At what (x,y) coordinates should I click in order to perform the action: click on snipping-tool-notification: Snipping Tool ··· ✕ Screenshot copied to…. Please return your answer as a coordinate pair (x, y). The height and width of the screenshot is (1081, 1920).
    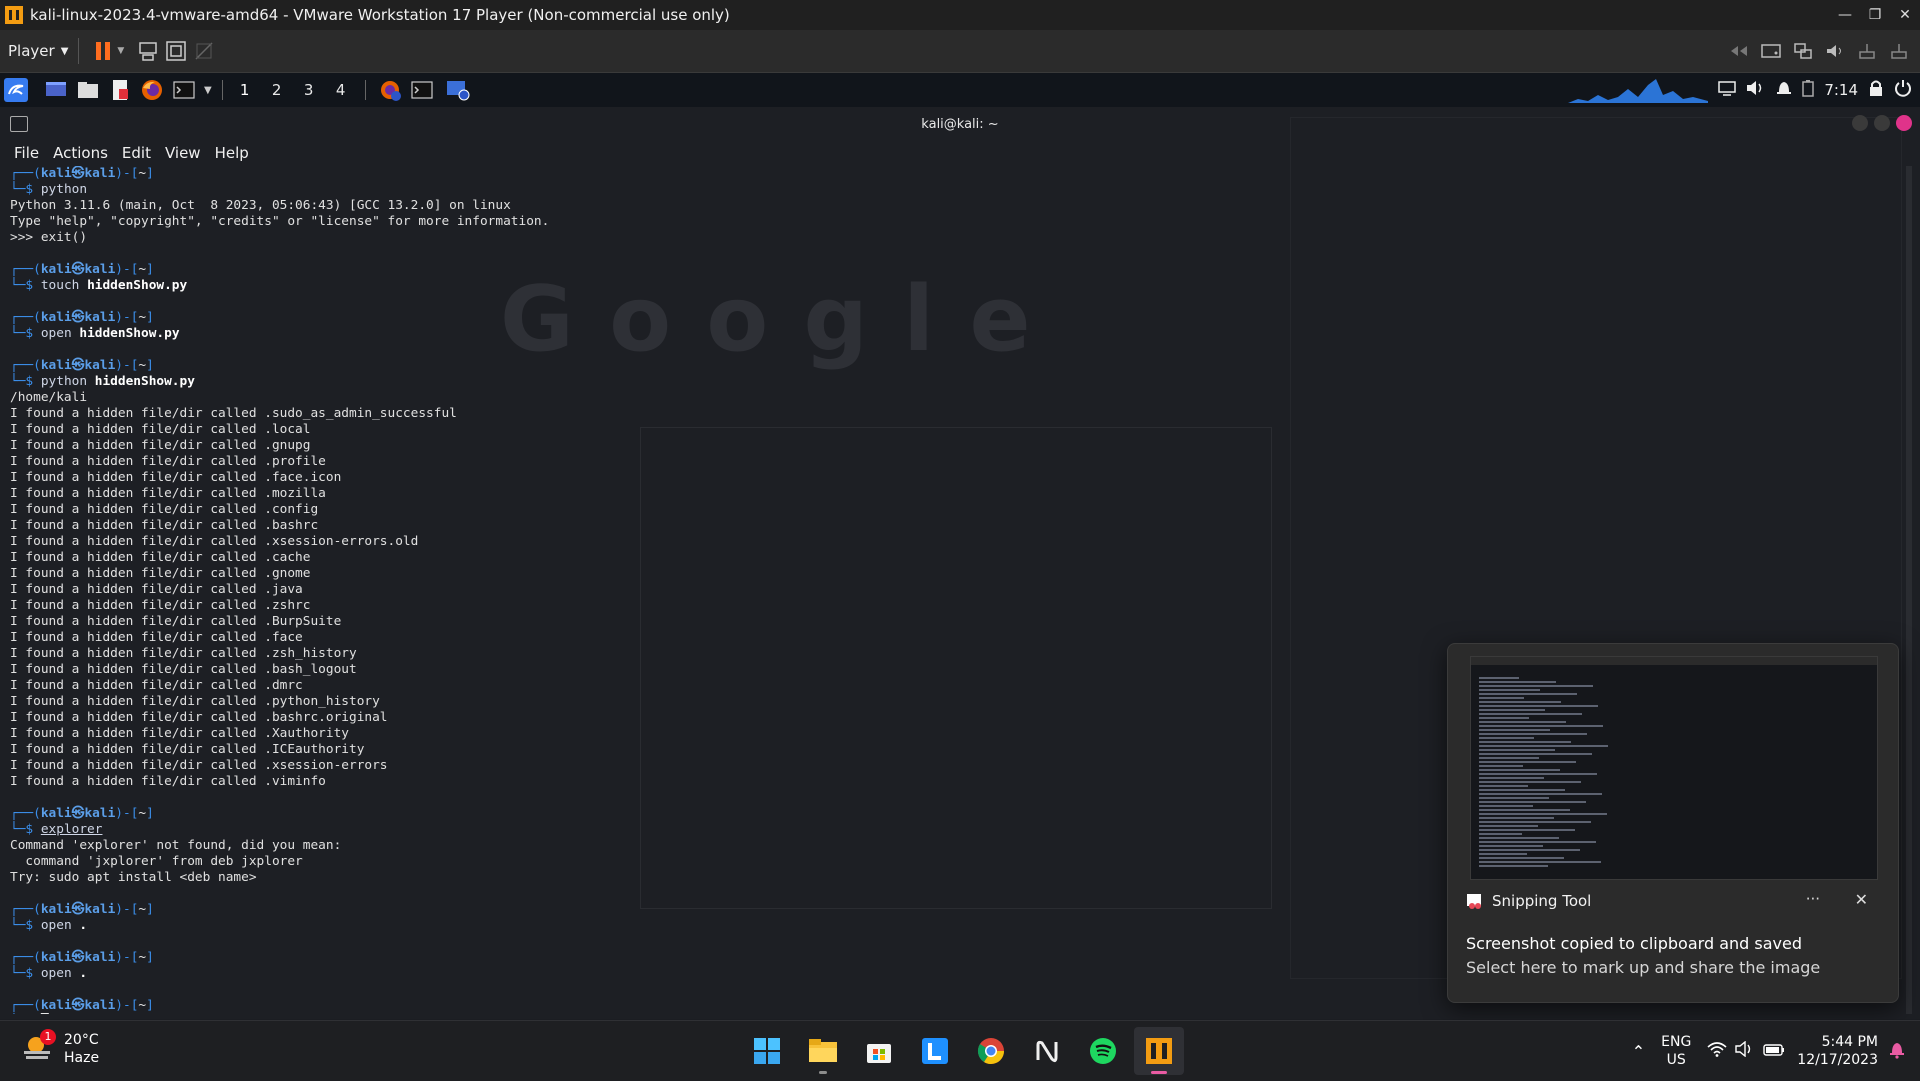
    Looking at the image, I should click on (1673, 823).